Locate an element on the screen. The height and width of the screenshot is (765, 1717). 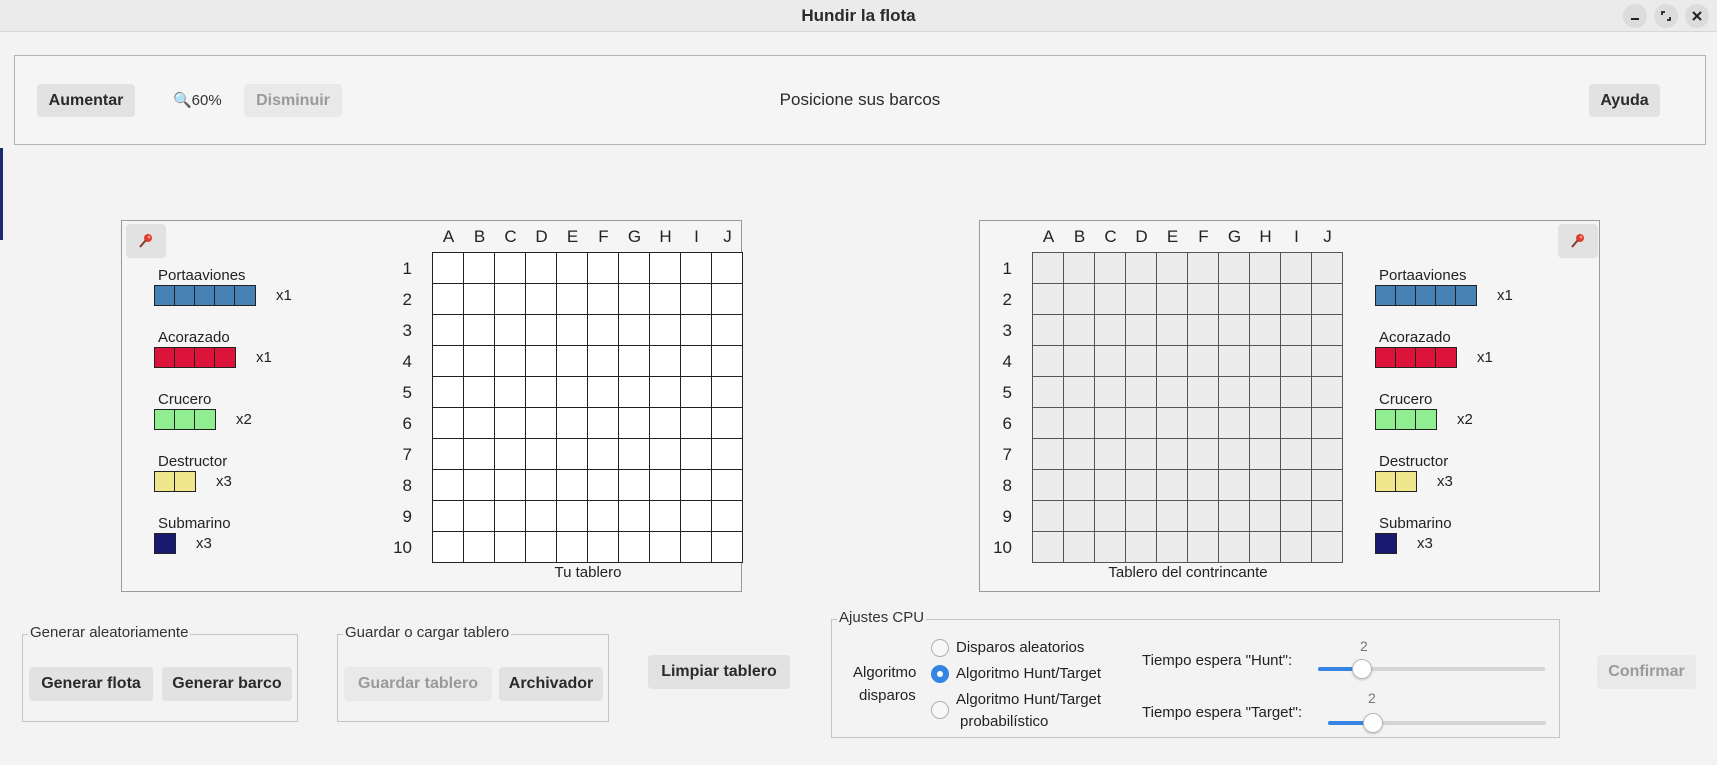
enemy-board-grid is located at coordinates (1187, 407).